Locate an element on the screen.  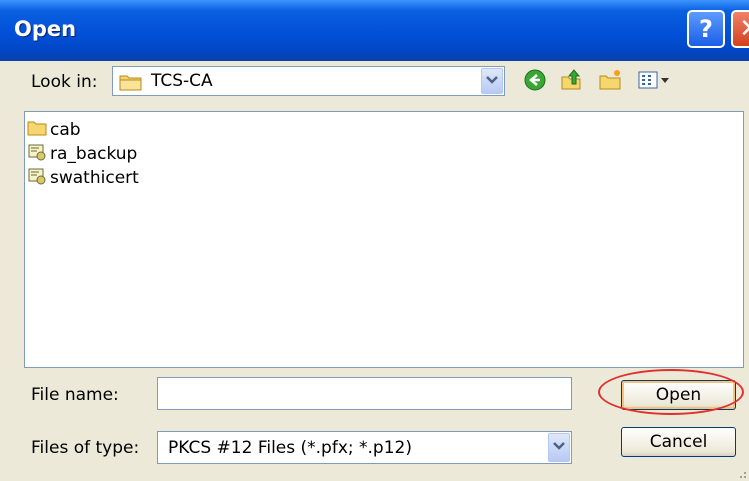
cancel-button: Cancel is located at coordinates (678, 442).